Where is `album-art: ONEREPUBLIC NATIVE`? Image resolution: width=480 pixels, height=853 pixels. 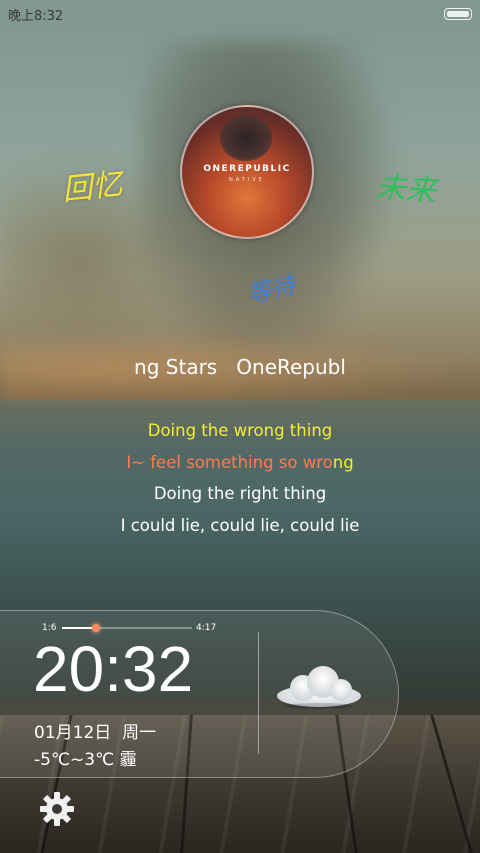
album-art: ONEREPUBLIC NATIVE is located at coordinates (247, 172).